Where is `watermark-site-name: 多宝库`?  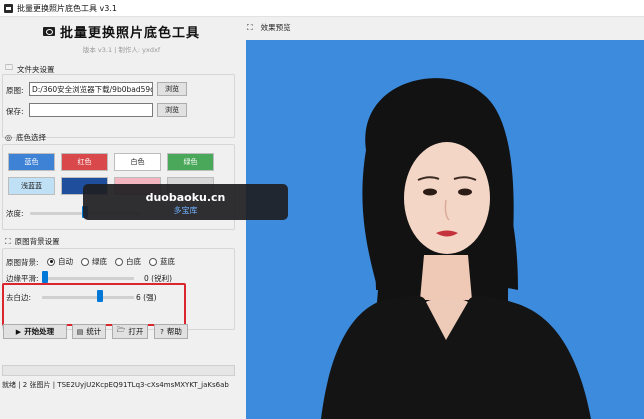 watermark-site-name: 多宝库 is located at coordinates (185, 210).